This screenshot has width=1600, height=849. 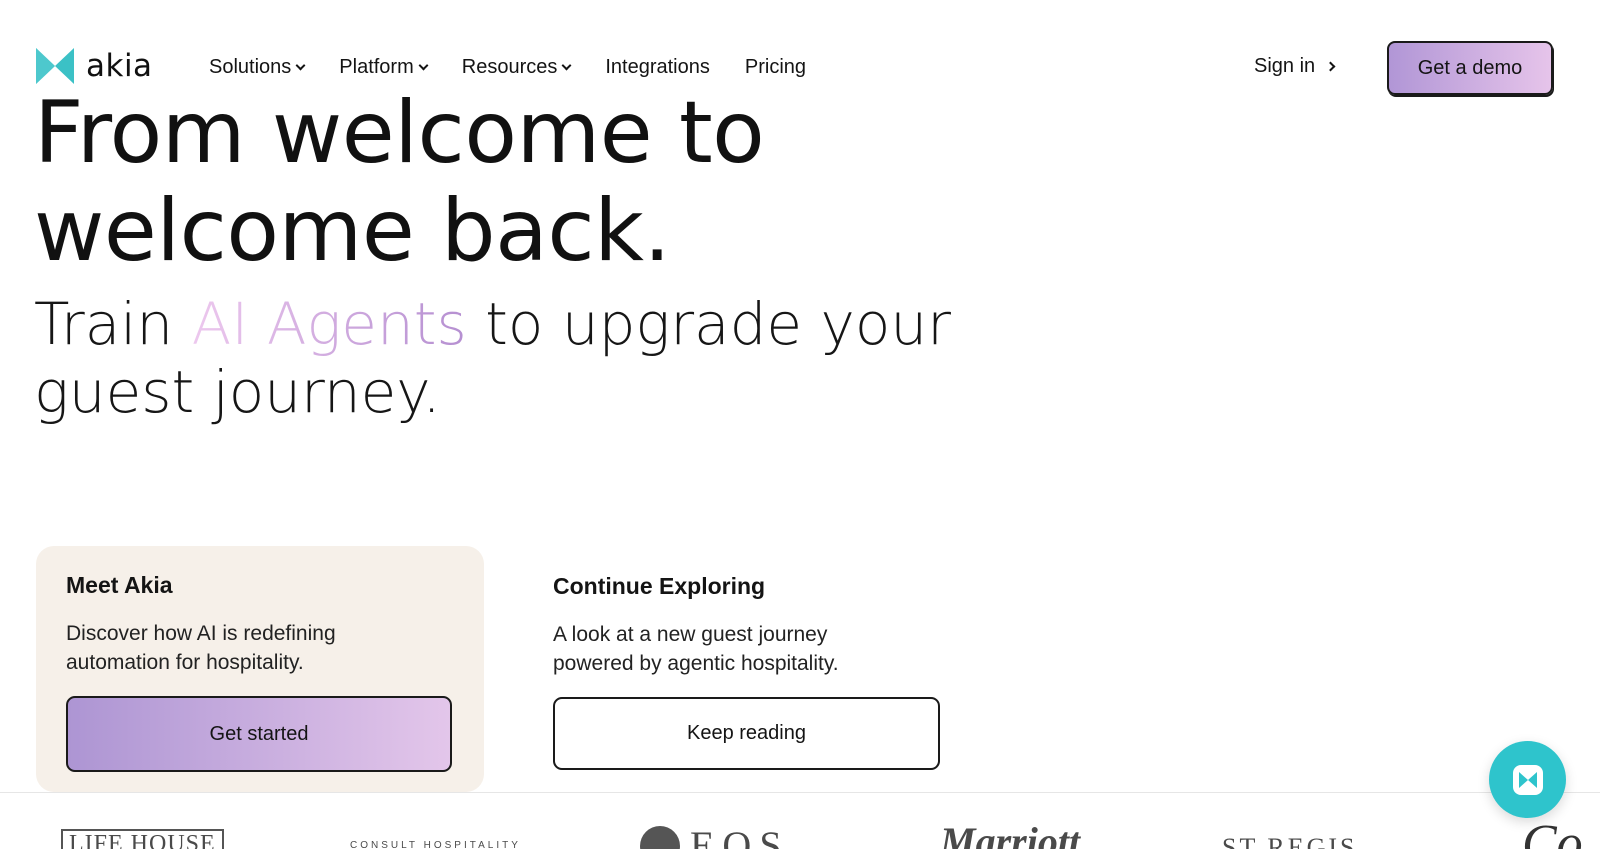 What do you see at coordinates (660, 837) in the screenshot?
I see `eos-mark-icon` at bounding box center [660, 837].